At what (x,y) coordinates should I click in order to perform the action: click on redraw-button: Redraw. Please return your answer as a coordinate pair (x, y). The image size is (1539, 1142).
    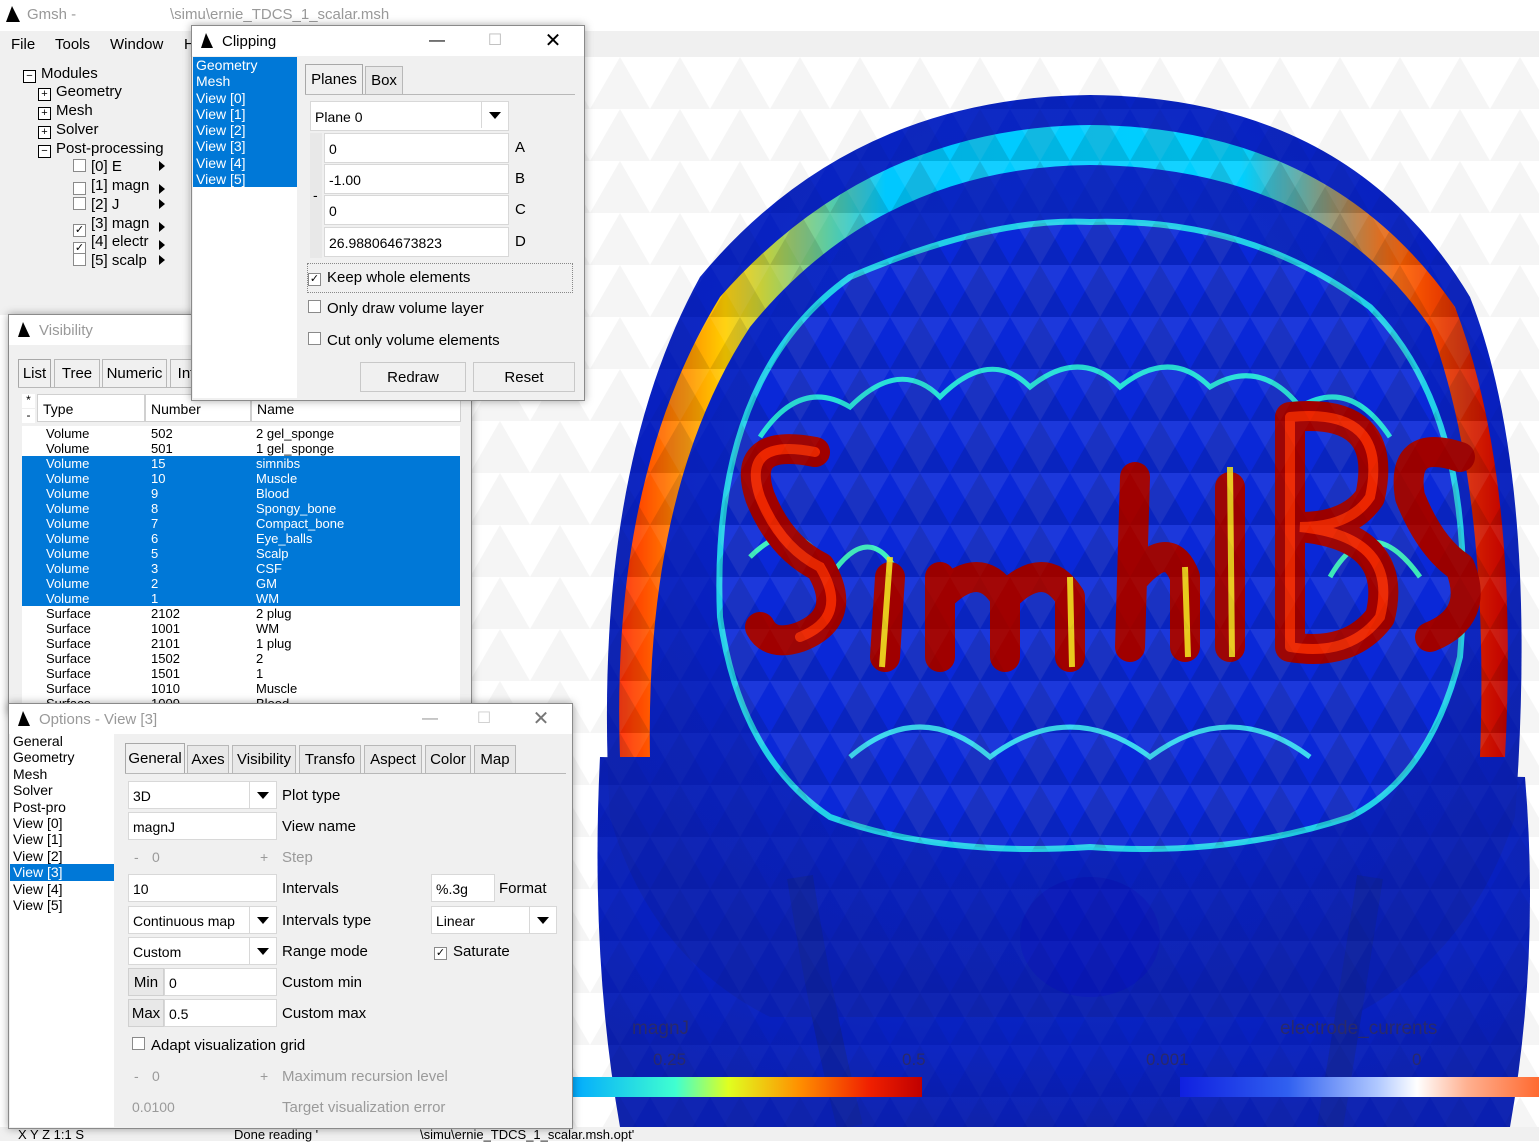
    Looking at the image, I should click on (413, 377).